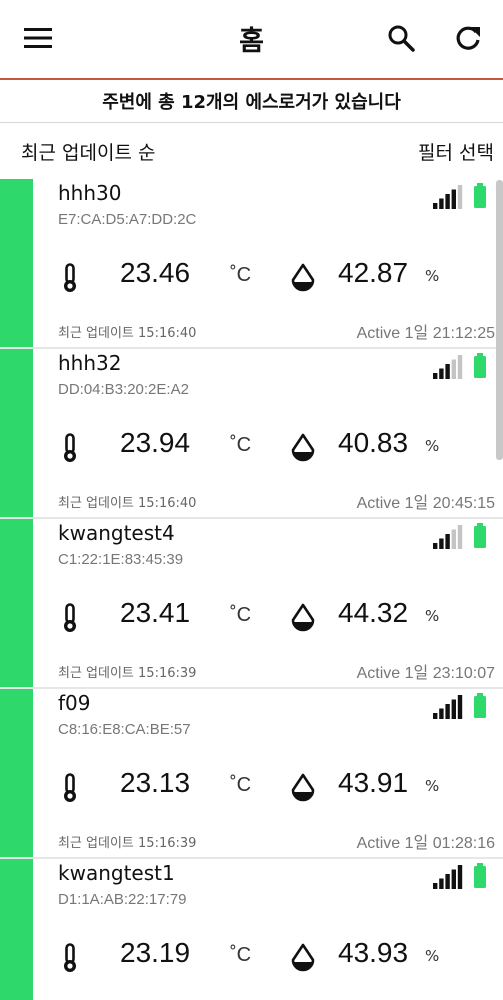 The width and height of the screenshot is (503, 1000). Describe the element at coordinates (155, 442) in the screenshot. I see `temperature-value: 23.94` at that location.